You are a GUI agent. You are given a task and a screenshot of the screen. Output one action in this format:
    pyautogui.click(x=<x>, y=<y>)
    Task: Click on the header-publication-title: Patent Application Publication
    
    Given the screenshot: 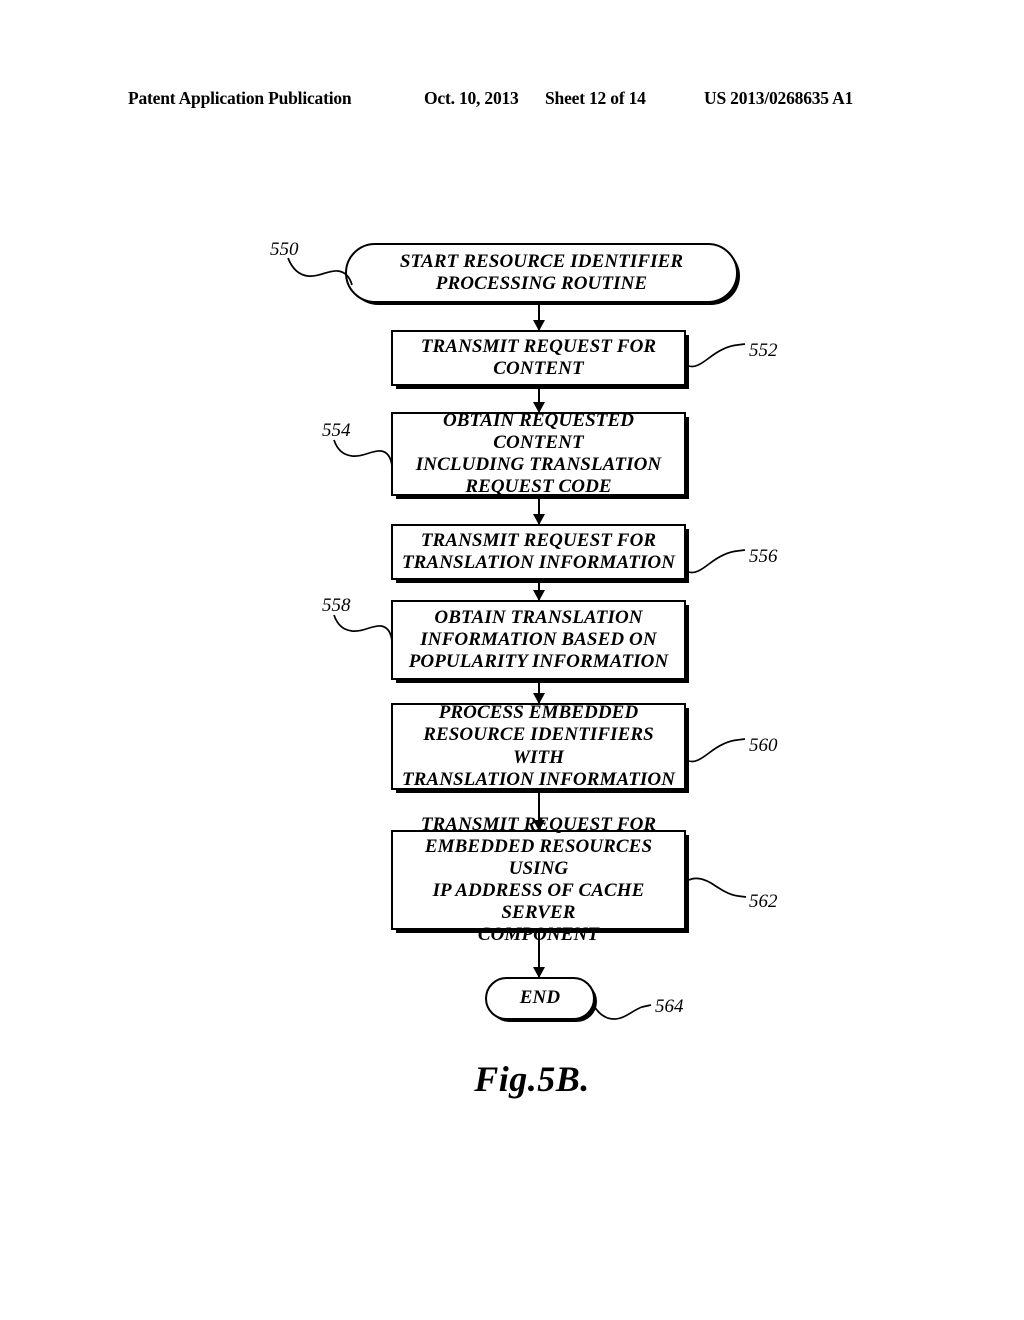 What is the action you would take?
    pyautogui.click(x=240, y=98)
    